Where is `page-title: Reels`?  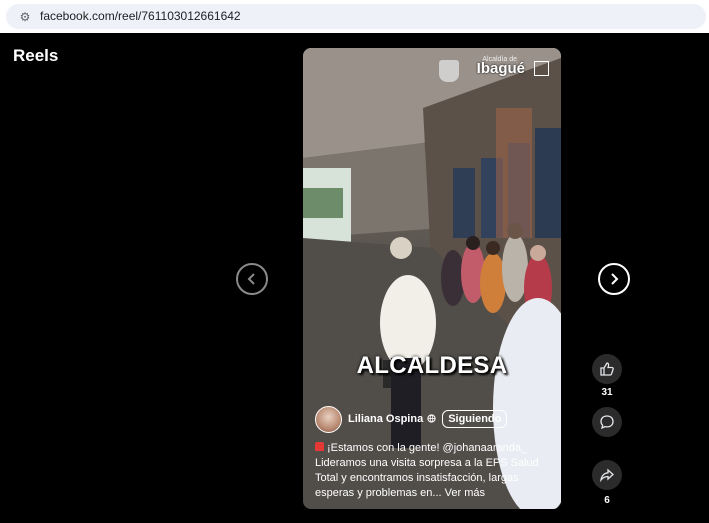
page-title: Reels is located at coordinates (36, 55).